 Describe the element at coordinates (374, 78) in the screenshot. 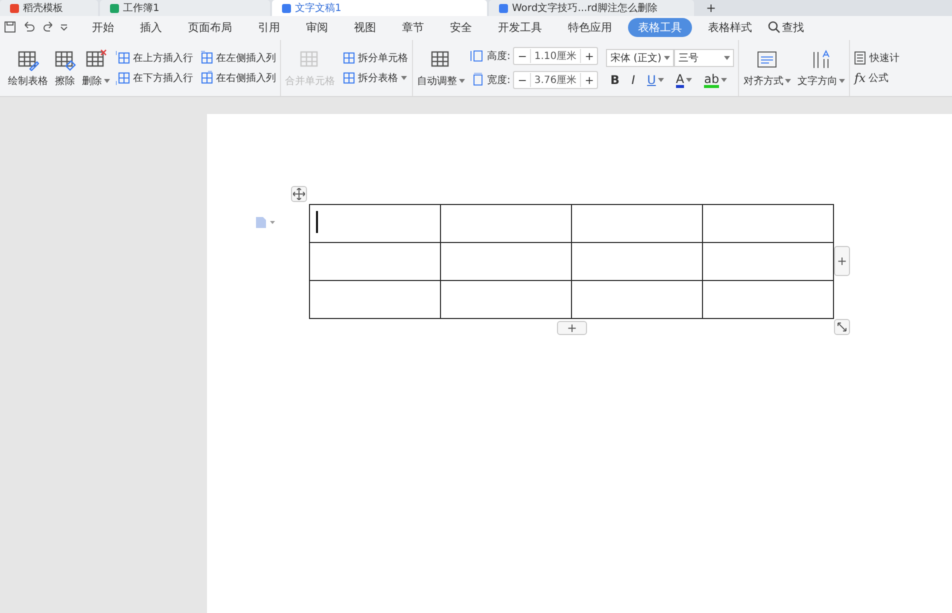

I see `split-table-button: 拆分表格` at that location.